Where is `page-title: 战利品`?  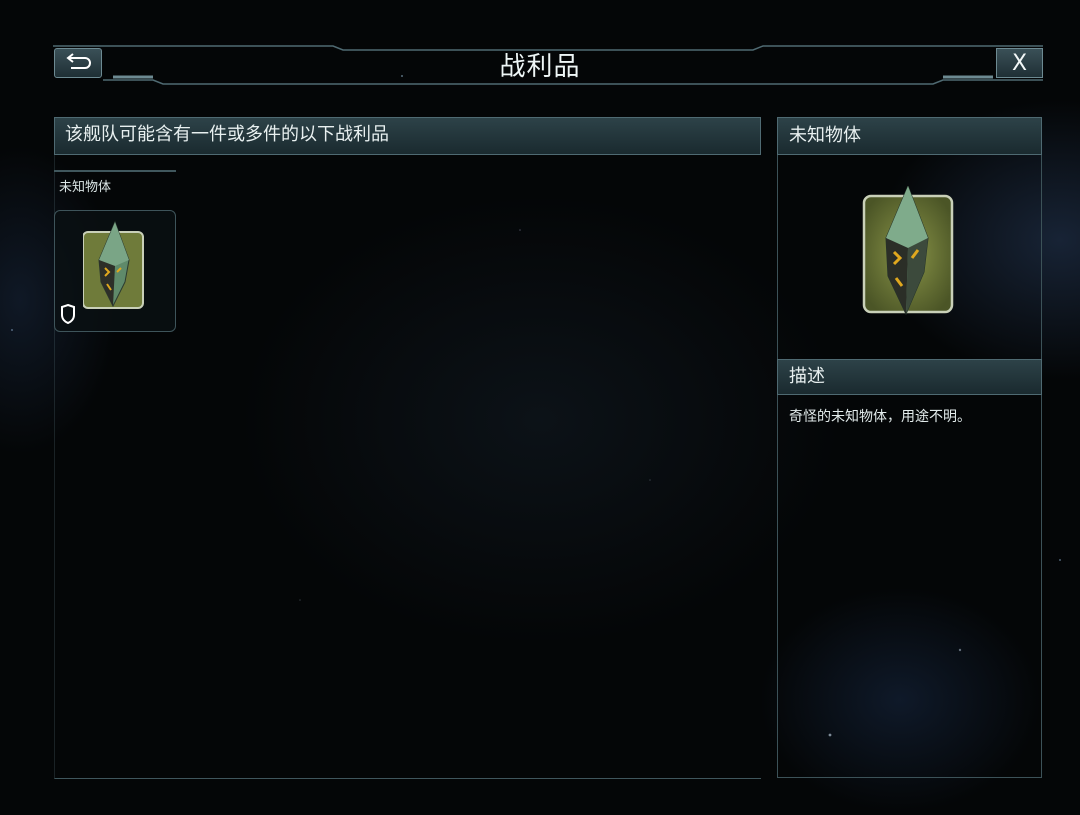 page-title: 战利品 is located at coordinates (540, 67).